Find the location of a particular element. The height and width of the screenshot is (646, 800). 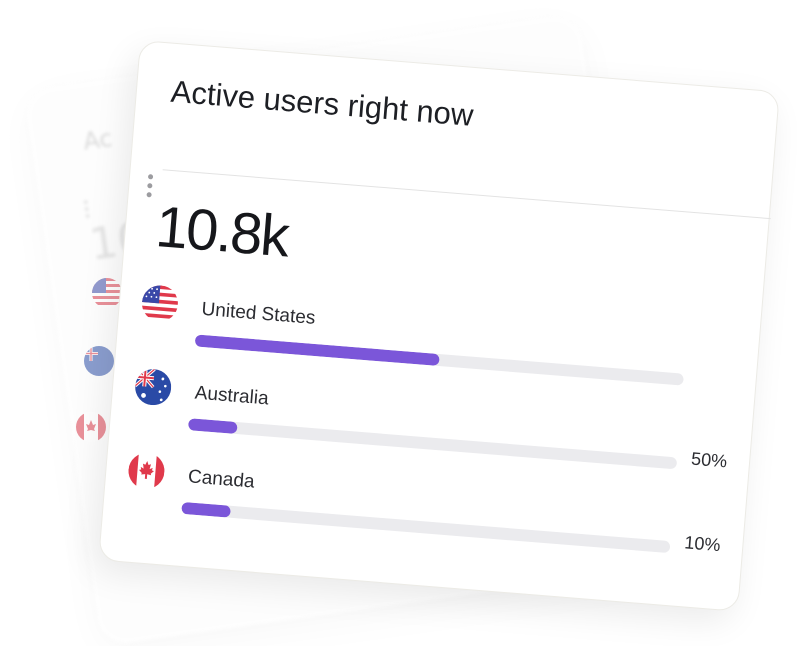

card-title: Active users right now is located at coordinates (322, 103).